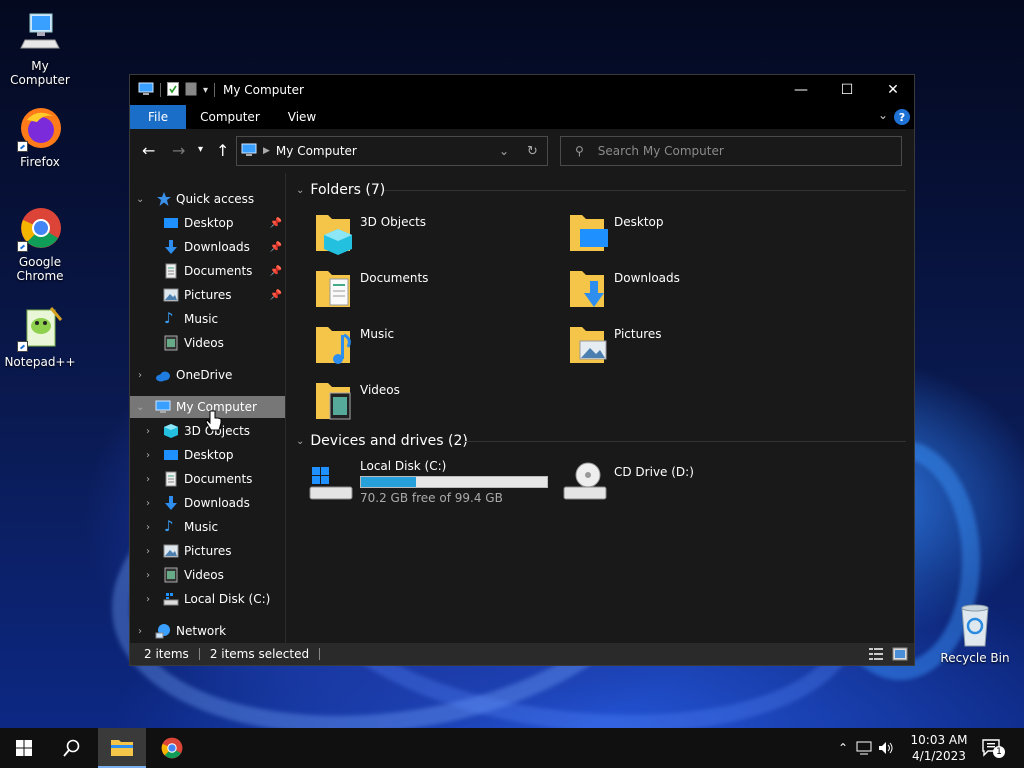  What do you see at coordinates (439, 403) in the screenshot?
I see `folder-videos: Videos` at bounding box center [439, 403].